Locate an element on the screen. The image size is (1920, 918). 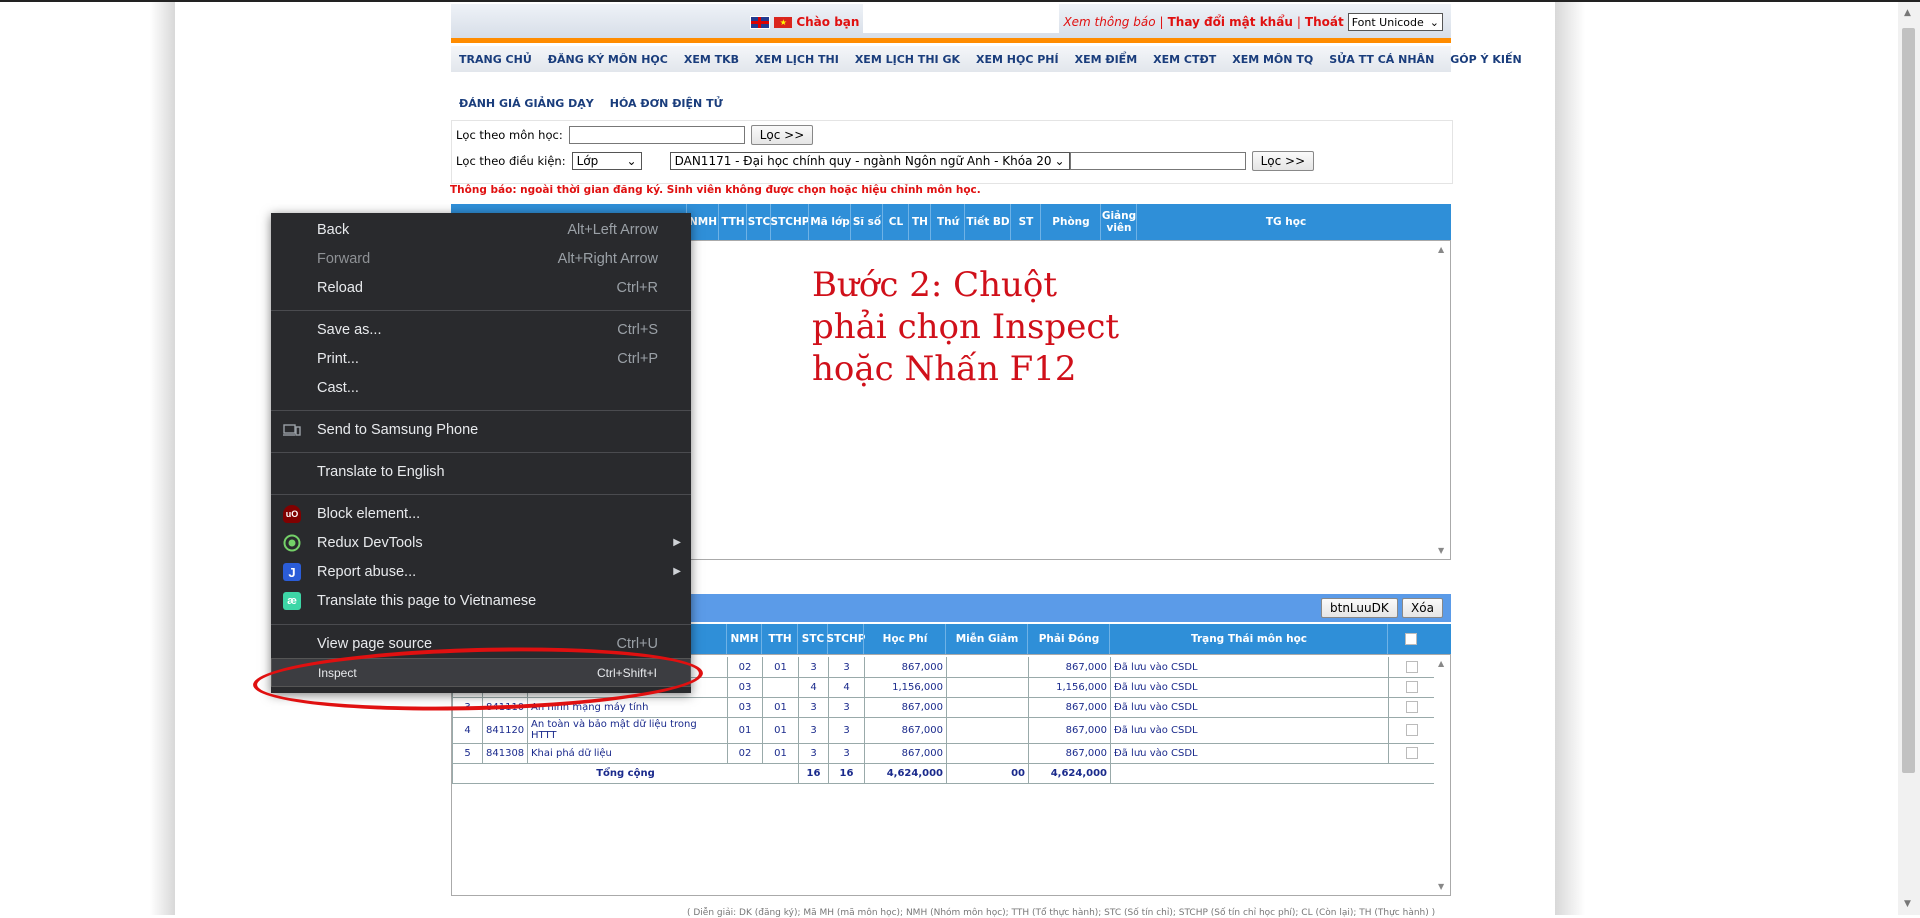
course-code: 841308 is located at coordinates (504, 753).